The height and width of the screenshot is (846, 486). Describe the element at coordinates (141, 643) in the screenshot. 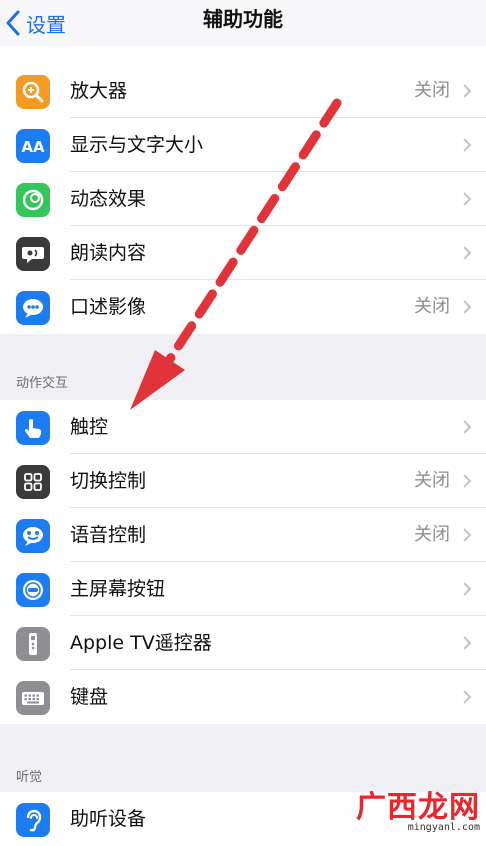

I see `row-label: Apple TV遥控器` at that location.